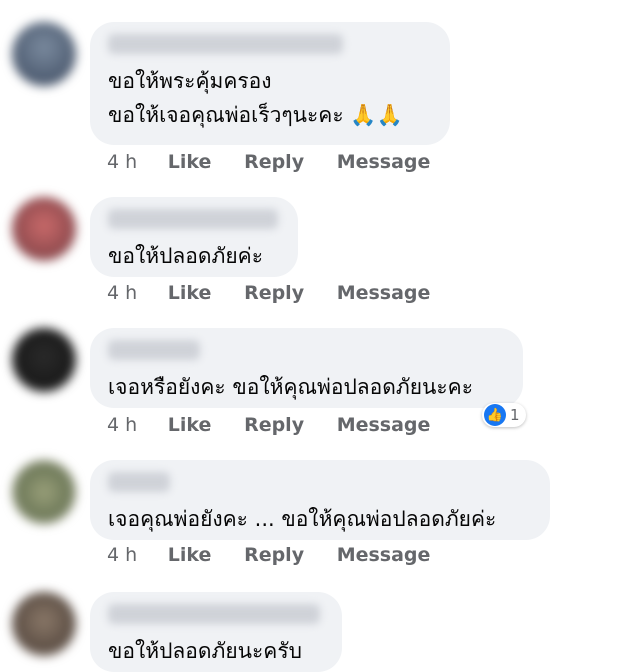  I want to click on comment-text-line: ขอให้พระคุ้มครอง, so click(190, 81).